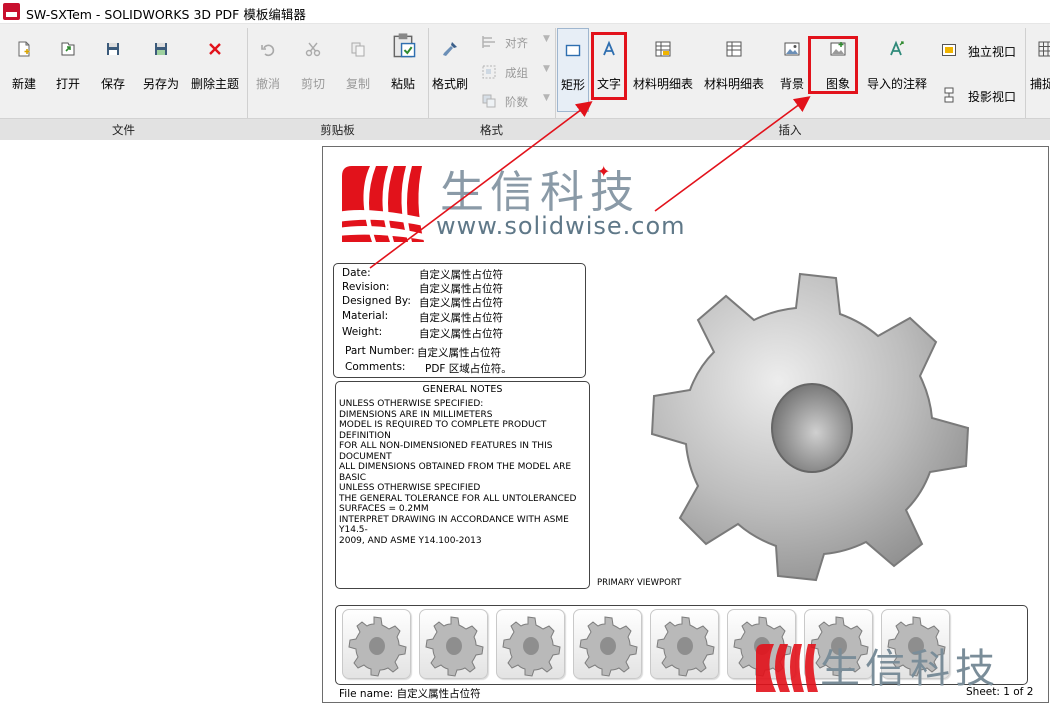  What do you see at coordinates (365, 435) in the screenshot?
I see `notes-line: DEFINITION` at bounding box center [365, 435].